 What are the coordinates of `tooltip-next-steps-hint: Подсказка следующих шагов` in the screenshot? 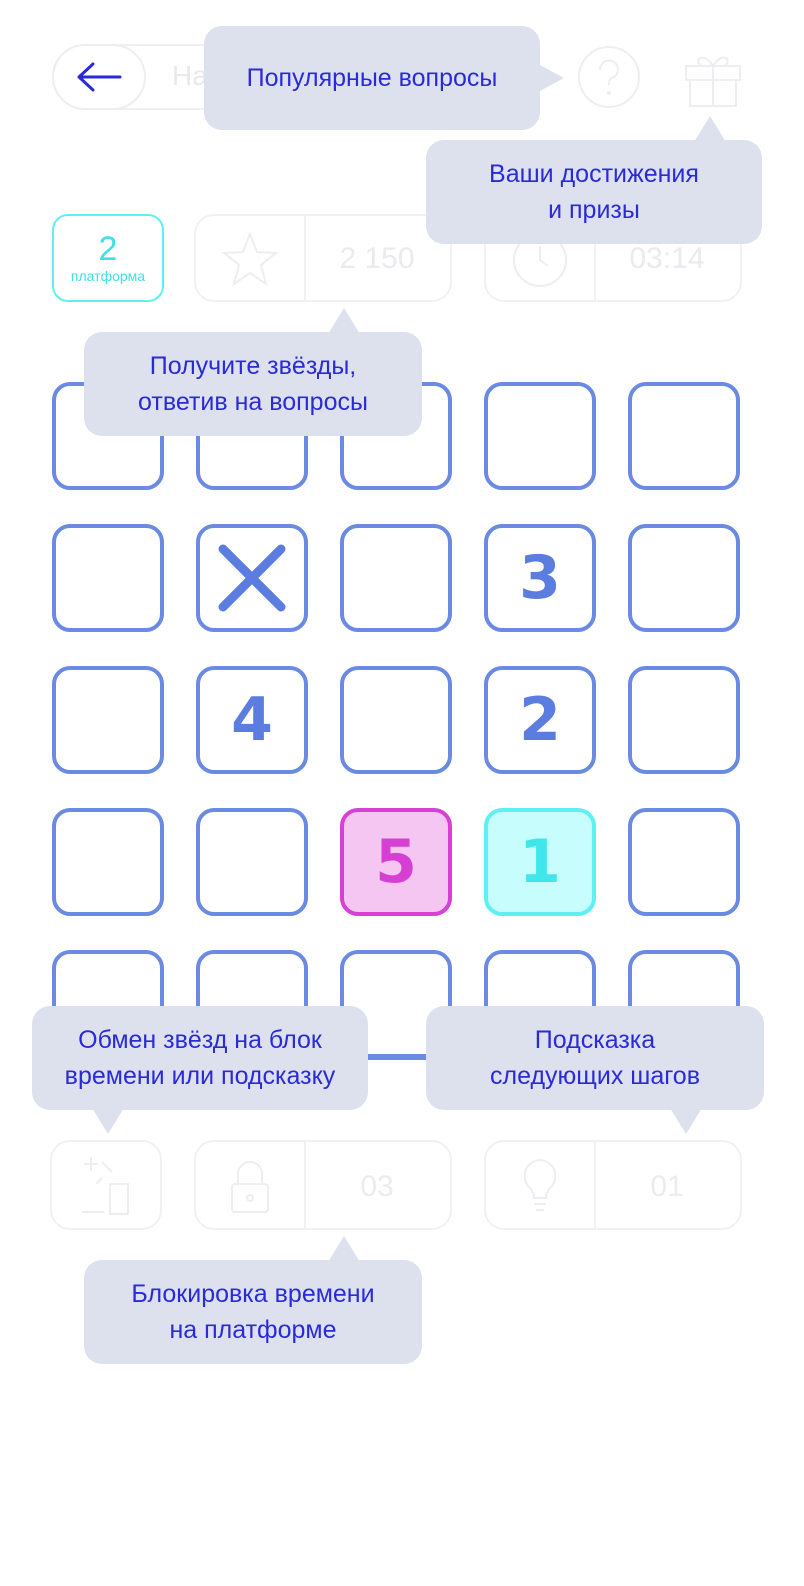 It's located at (595, 1058).